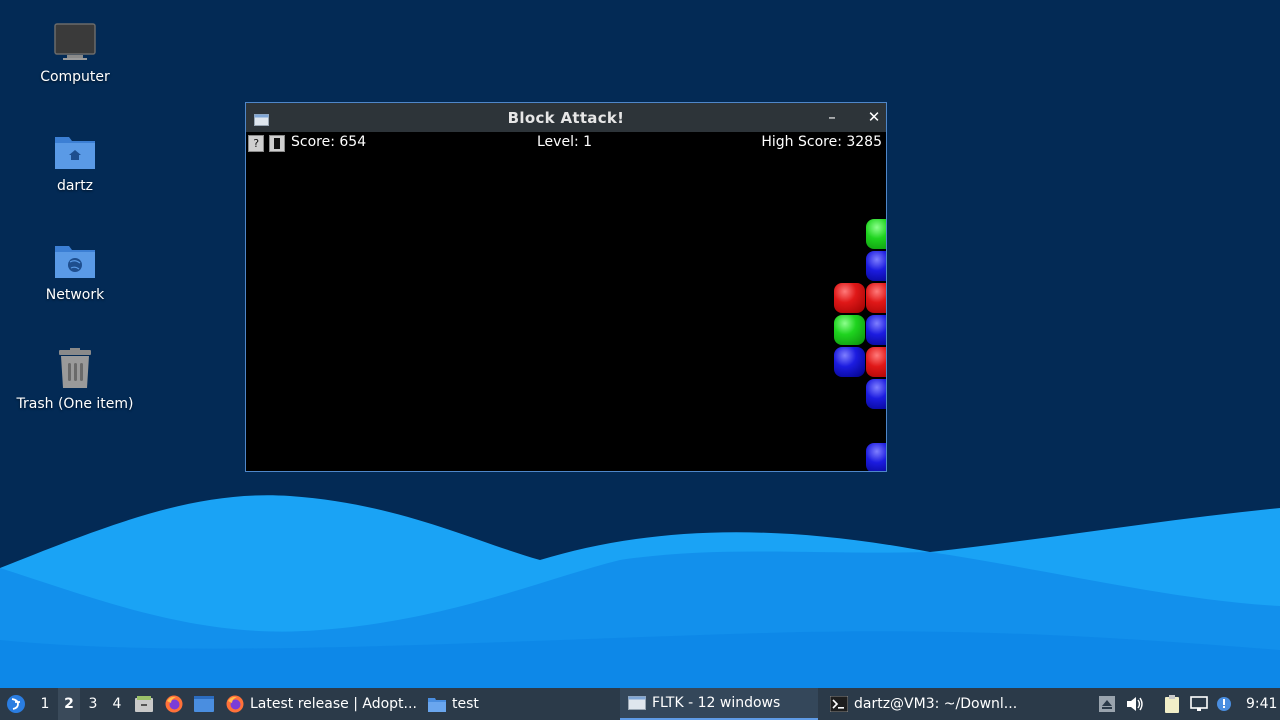  I want to click on tray-network, so click(1199, 704).